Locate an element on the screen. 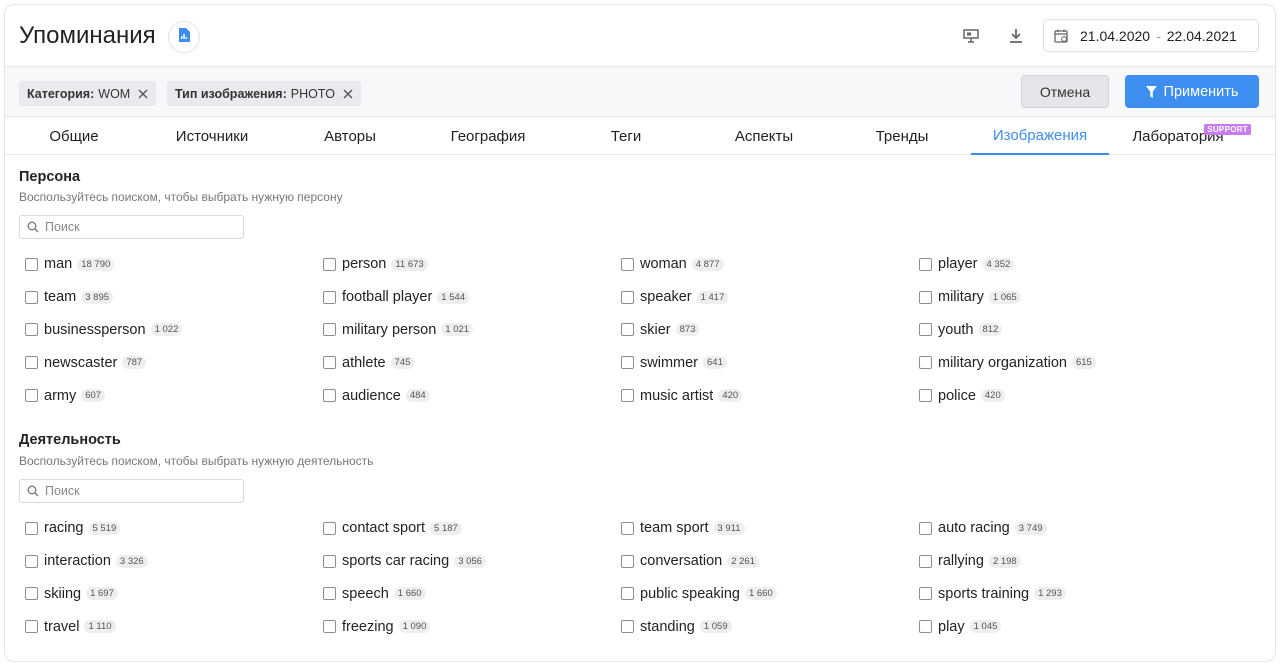 The height and width of the screenshot is (666, 1280). checkbox-item: sports car racing 3 056 is located at coordinates (472, 561).